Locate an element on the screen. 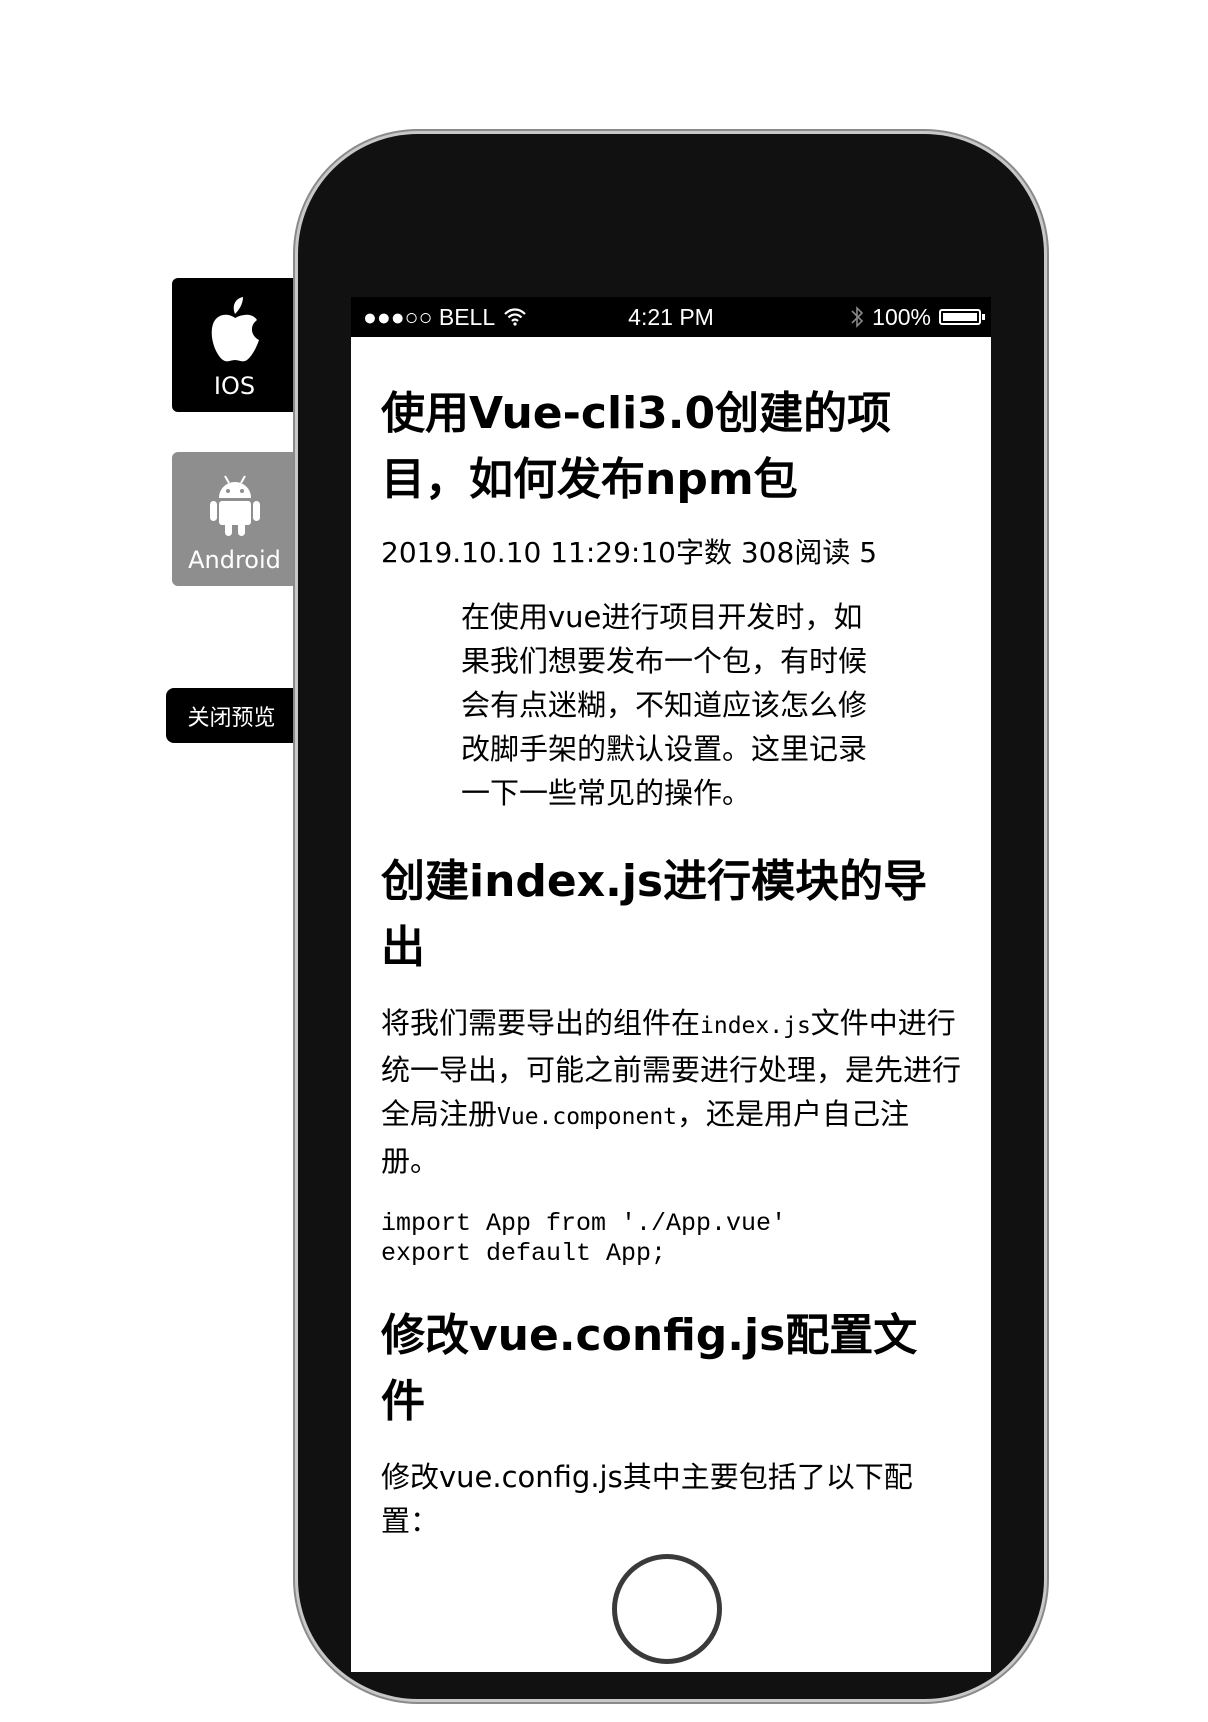 This screenshot has height=1722, width=1208. apple-icon is located at coordinates (235, 329).